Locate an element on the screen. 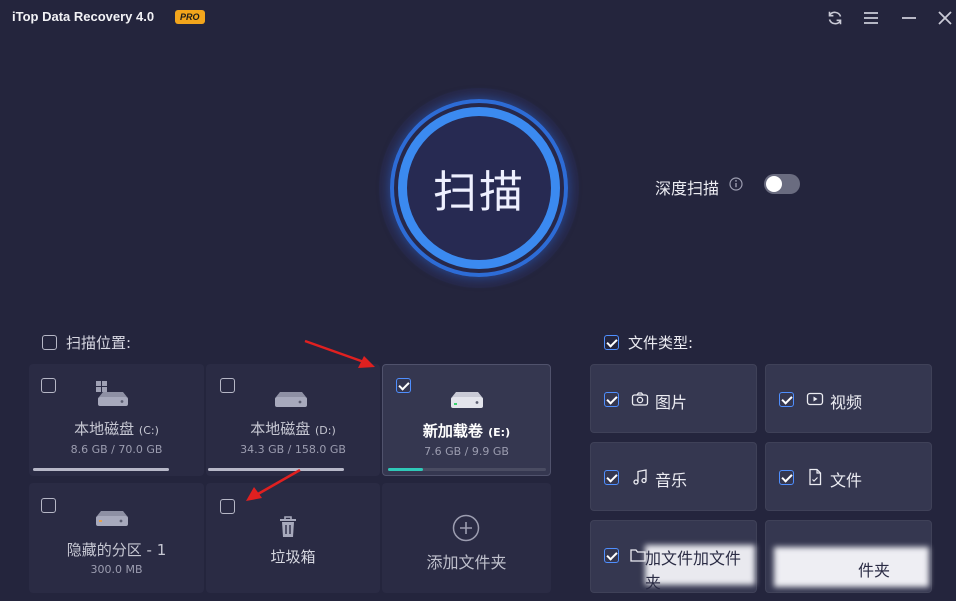 This screenshot has width=956, height=601. info-icon is located at coordinates (736, 184).